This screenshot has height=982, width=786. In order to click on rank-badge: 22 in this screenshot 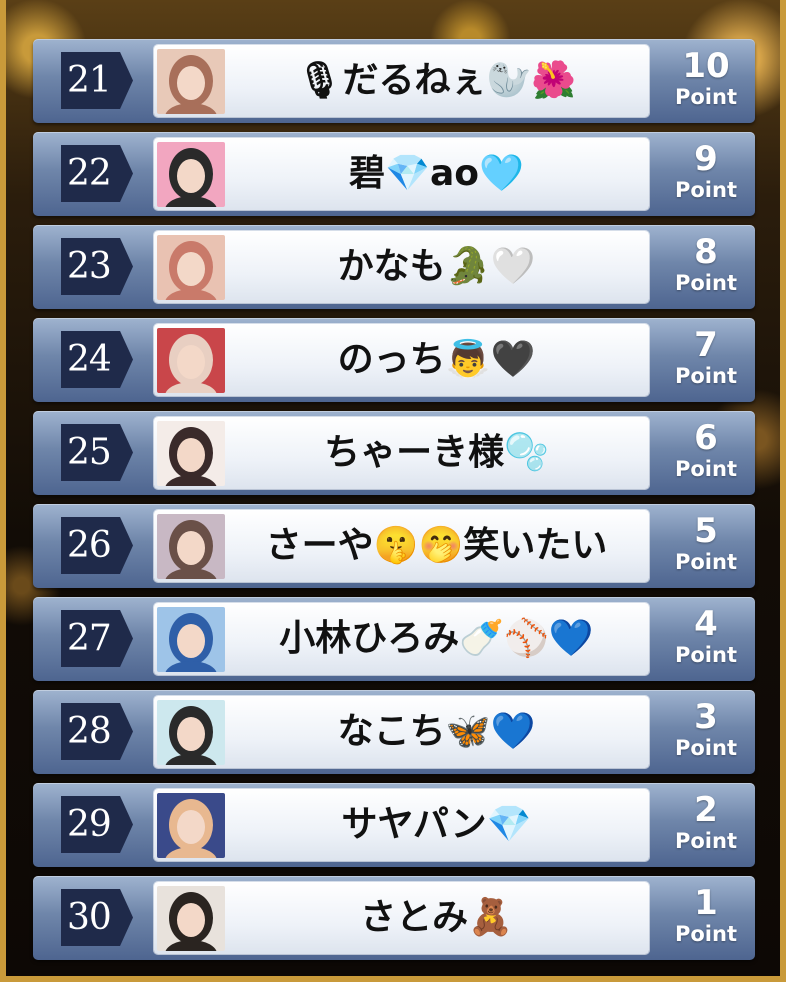, I will do `click(97, 173)`.